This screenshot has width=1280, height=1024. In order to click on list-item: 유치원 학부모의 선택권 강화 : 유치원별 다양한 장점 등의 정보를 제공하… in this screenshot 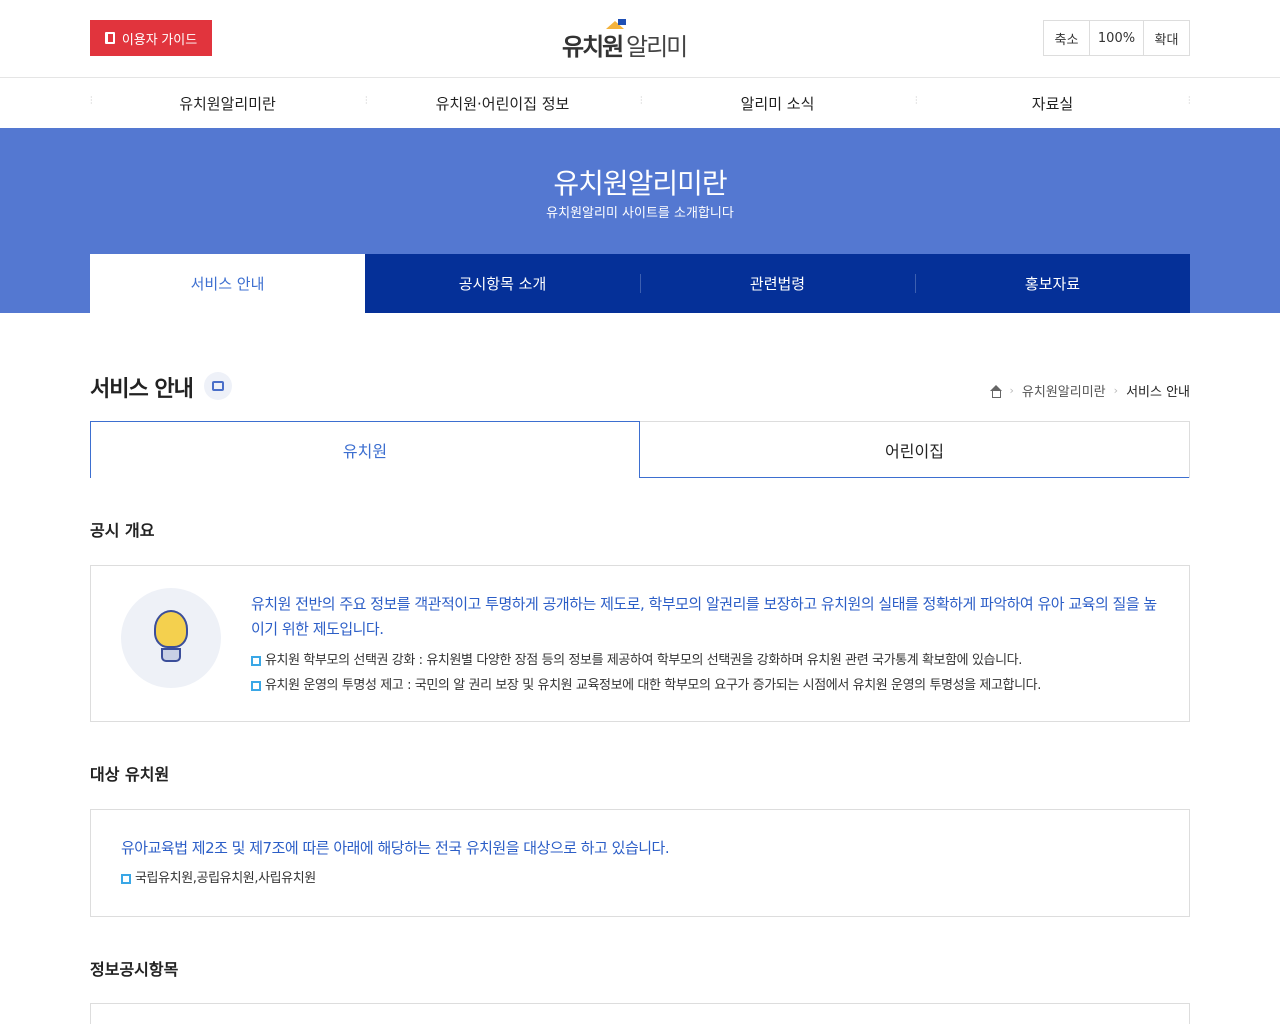, I will do `click(646, 660)`.